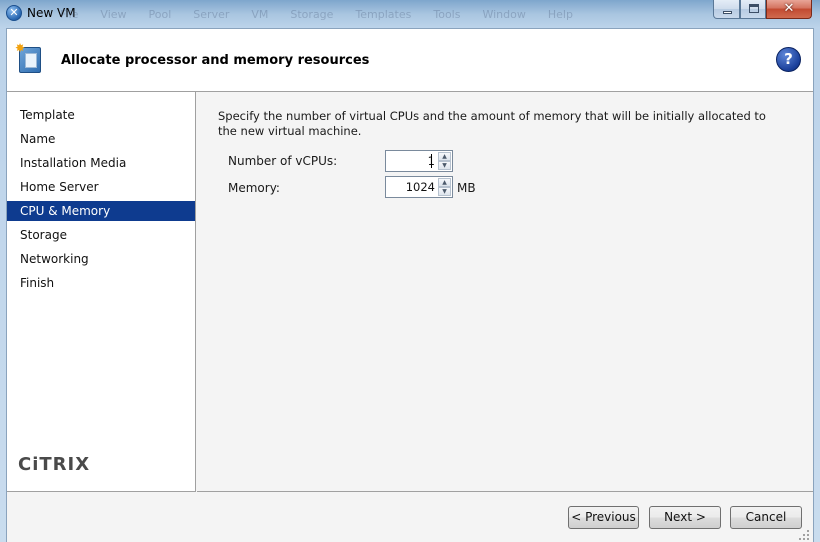  Describe the element at coordinates (160, 14) in the screenshot. I see `ghost-menu-item: Pool` at that location.